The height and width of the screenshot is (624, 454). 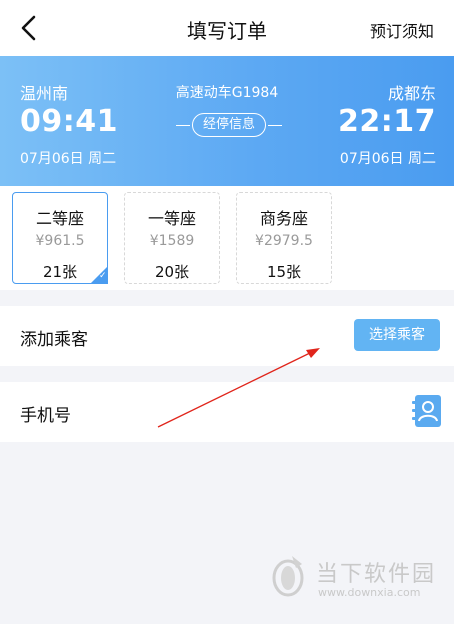 What do you see at coordinates (376, 574) in the screenshot?
I see `watermark-name: 当下软件园` at bounding box center [376, 574].